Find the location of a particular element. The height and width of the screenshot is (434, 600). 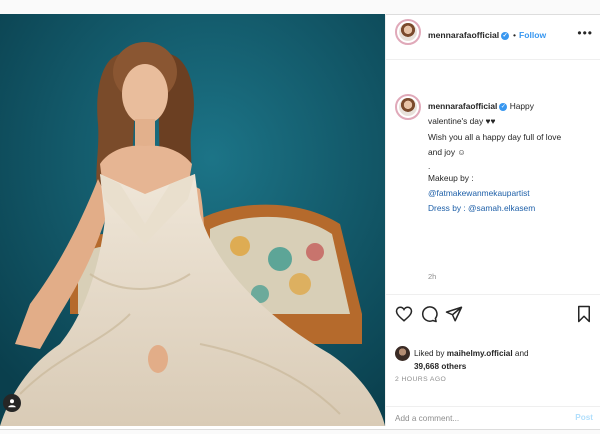

heart-icon is located at coordinates (404, 314).